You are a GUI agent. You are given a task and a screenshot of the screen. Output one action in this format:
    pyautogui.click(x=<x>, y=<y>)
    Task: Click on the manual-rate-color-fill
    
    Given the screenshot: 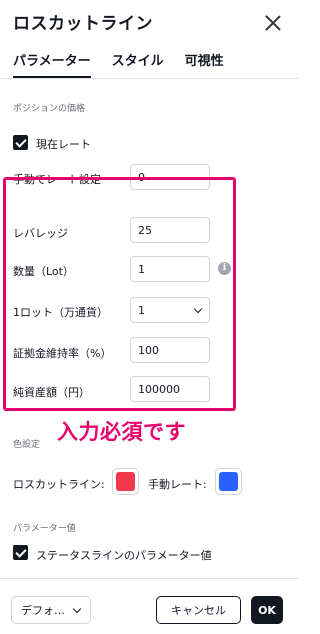 What is the action you would take?
    pyautogui.click(x=228, y=481)
    